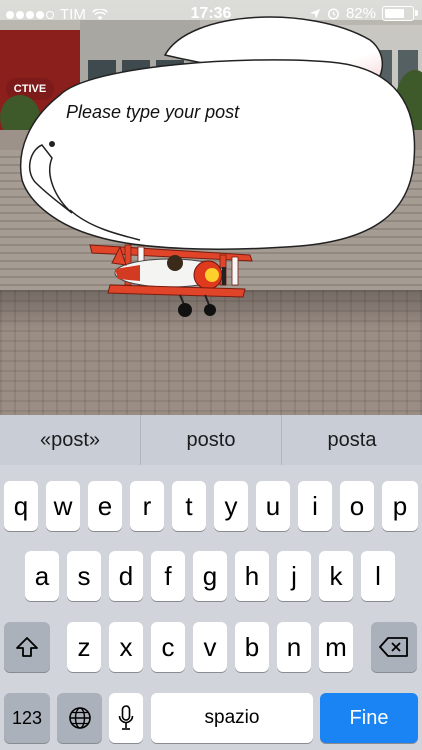 The image size is (422, 750). I want to click on backspace-icon, so click(393, 647).